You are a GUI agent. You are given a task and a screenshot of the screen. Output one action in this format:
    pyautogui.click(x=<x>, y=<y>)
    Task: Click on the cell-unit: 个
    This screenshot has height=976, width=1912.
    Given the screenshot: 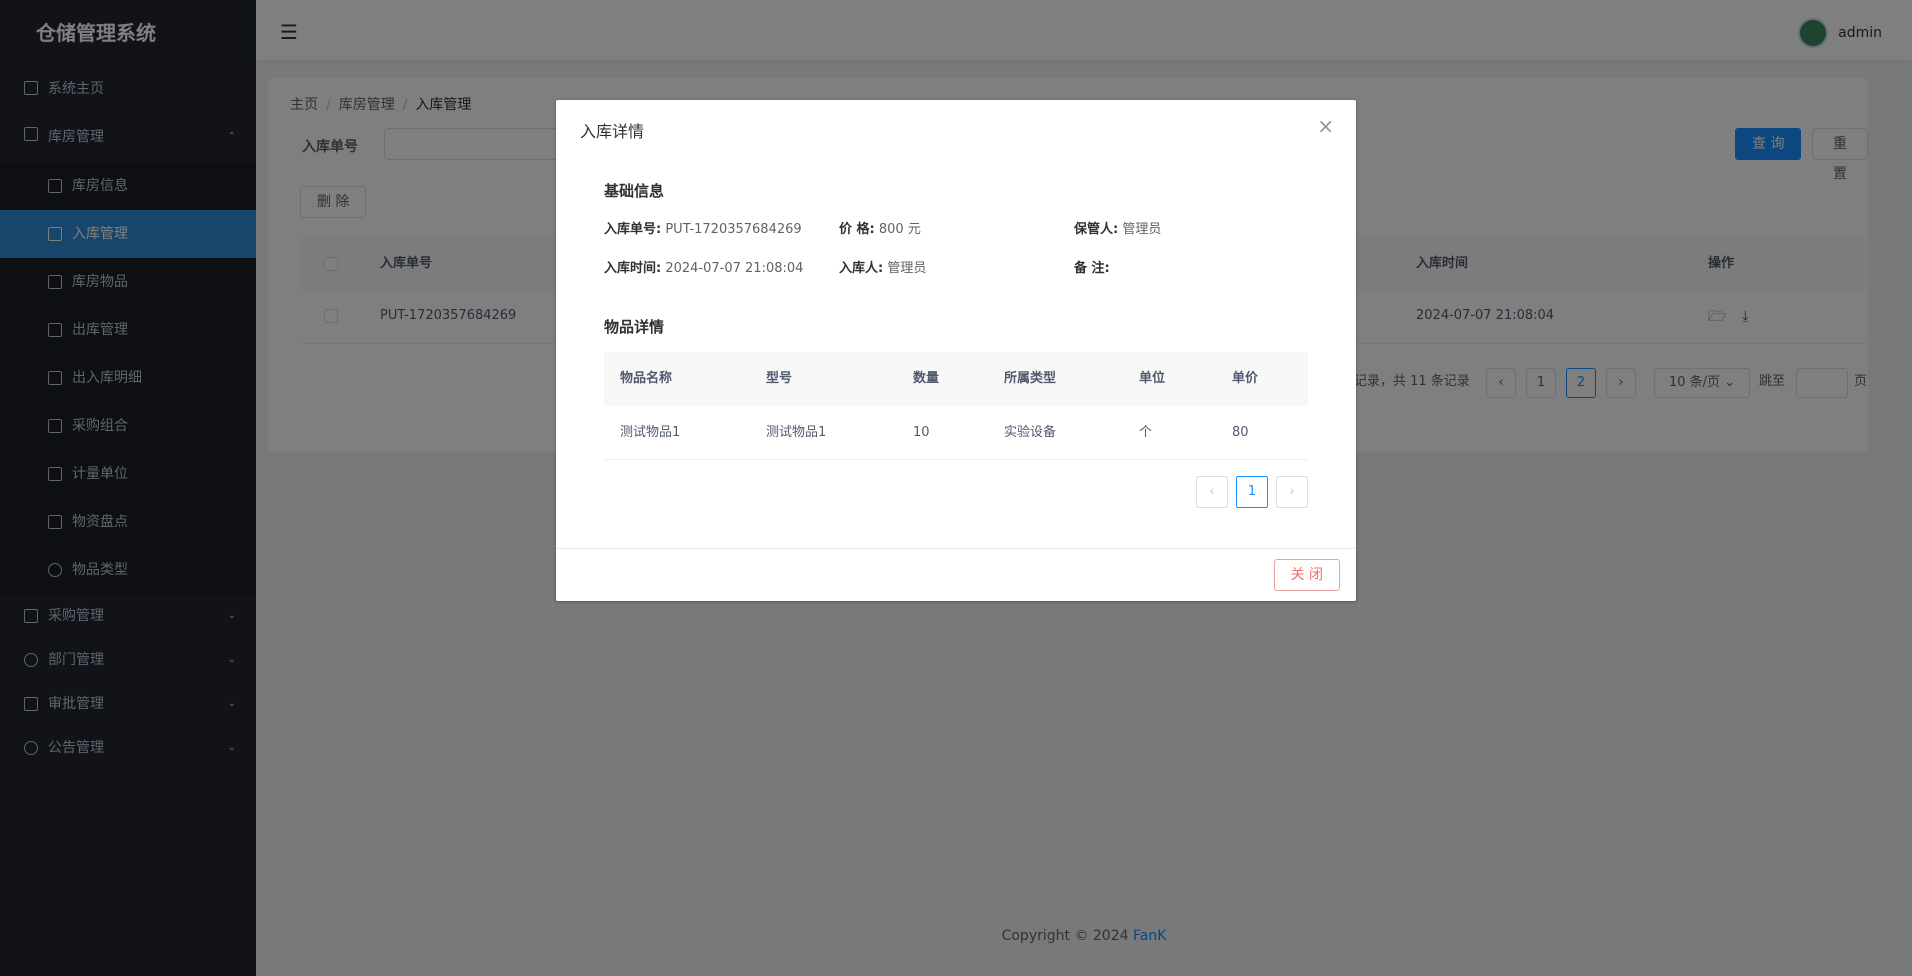 What is the action you would take?
    pyautogui.click(x=1146, y=432)
    